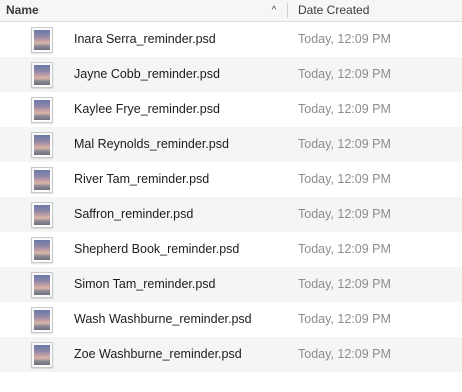 This screenshot has height=392, width=462. What do you see at coordinates (334, 10) in the screenshot?
I see `column-header-date-created-label: Date Created` at bounding box center [334, 10].